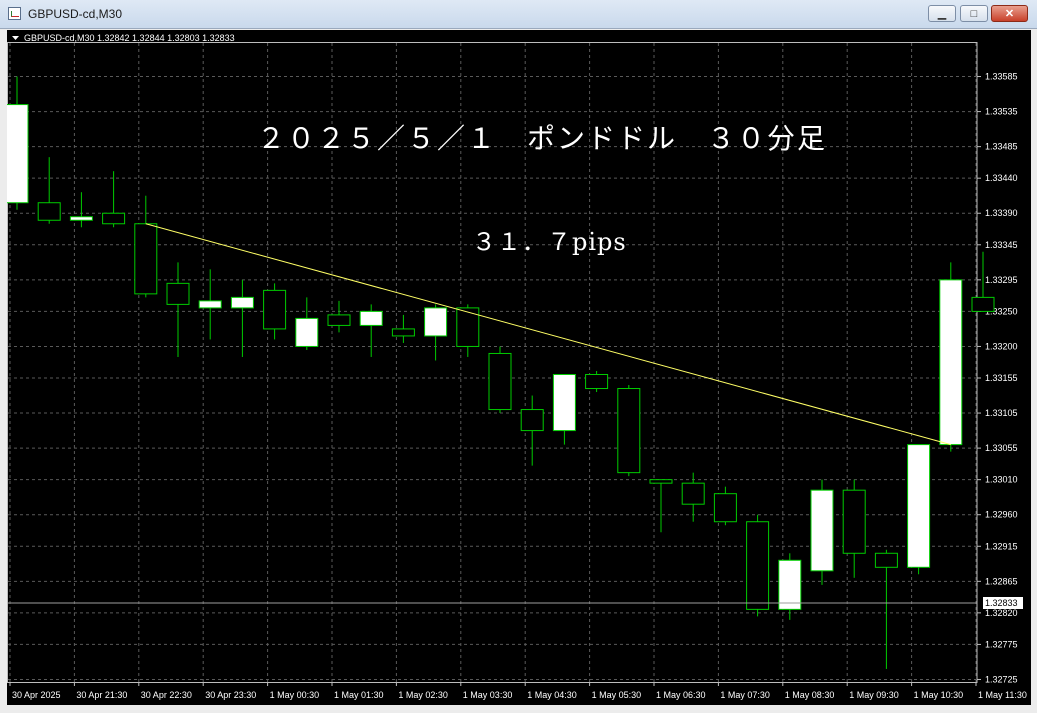 This screenshot has height=713, width=1037. I want to click on x-tick-label: 1 May 02:30, so click(423, 695).